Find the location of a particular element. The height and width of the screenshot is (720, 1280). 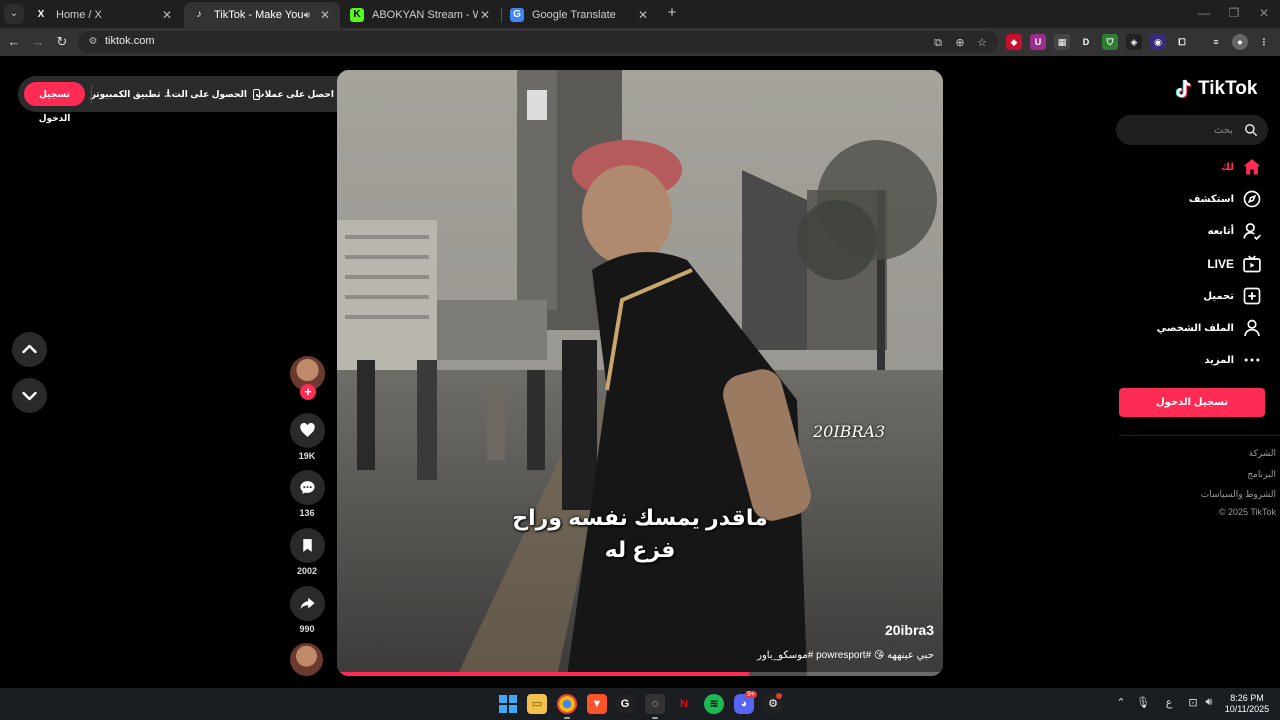

restore-button: ❐ is located at coordinates (1234, 13).